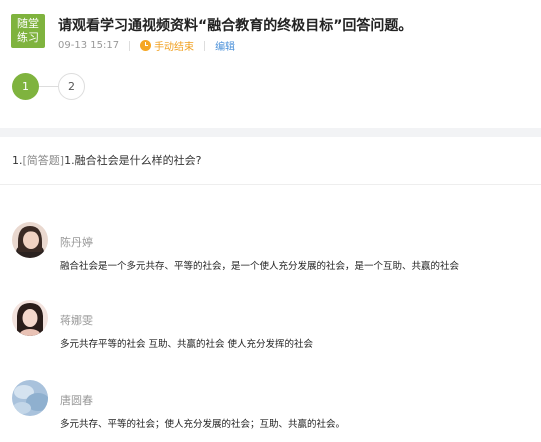 The height and width of the screenshot is (442, 541). What do you see at coordinates (174, 47) in the screenshot?
I see `status-label: 手动结束` at bounding box center [174, 47].